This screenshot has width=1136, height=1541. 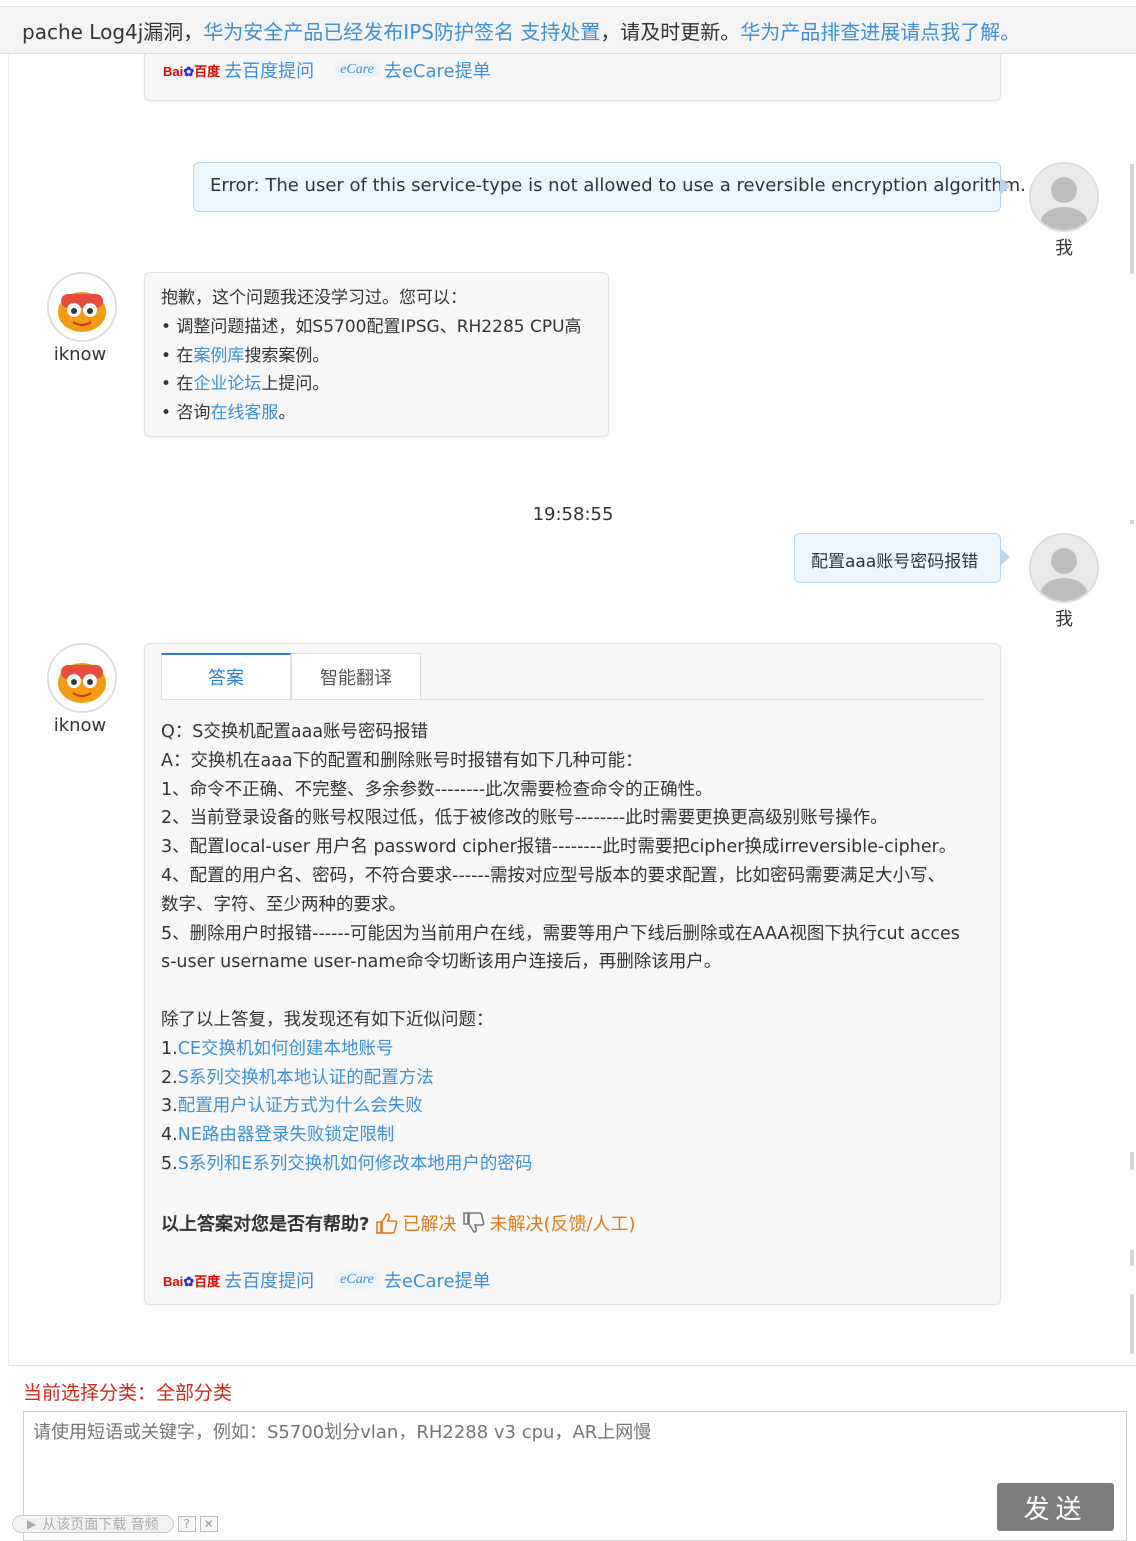 I want to click on feedback-row: 以上答案对您是否有帮助? 已解决 未解决(反馈/人工), so click(x=398, y=1223).